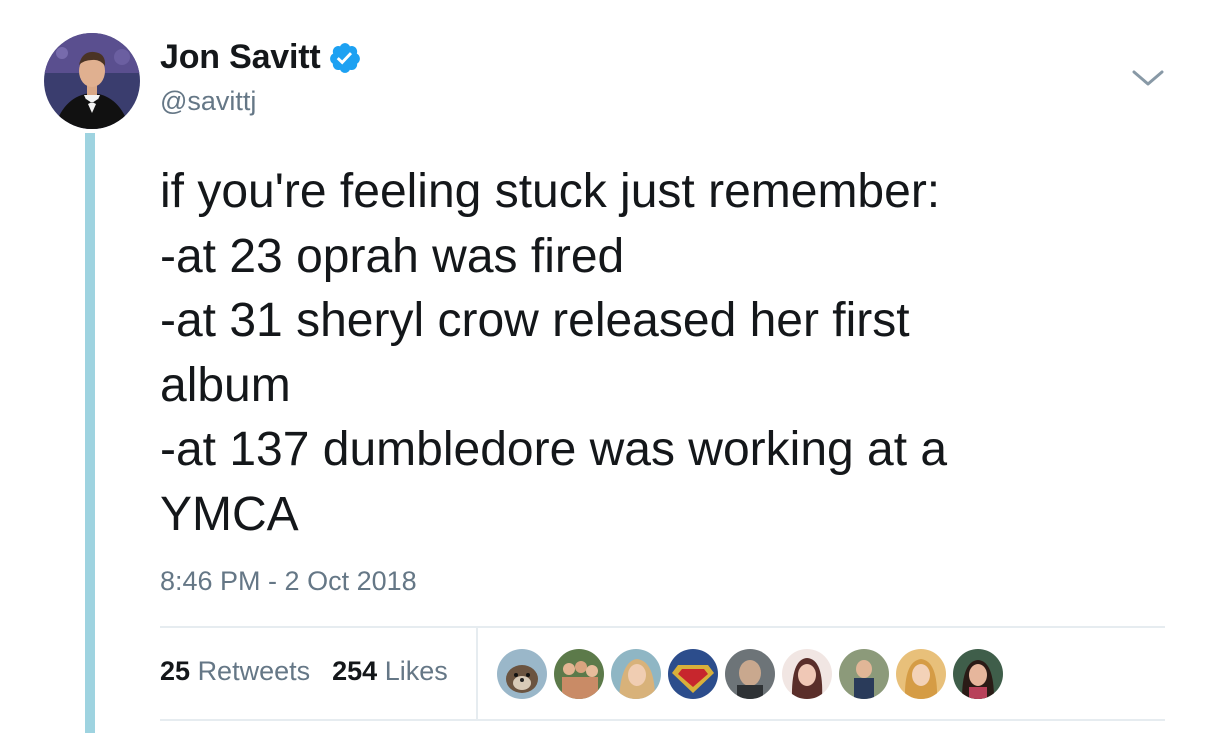 The image size is (1220, 733). I want to click on group-avatar-icon, so click(579, 674).